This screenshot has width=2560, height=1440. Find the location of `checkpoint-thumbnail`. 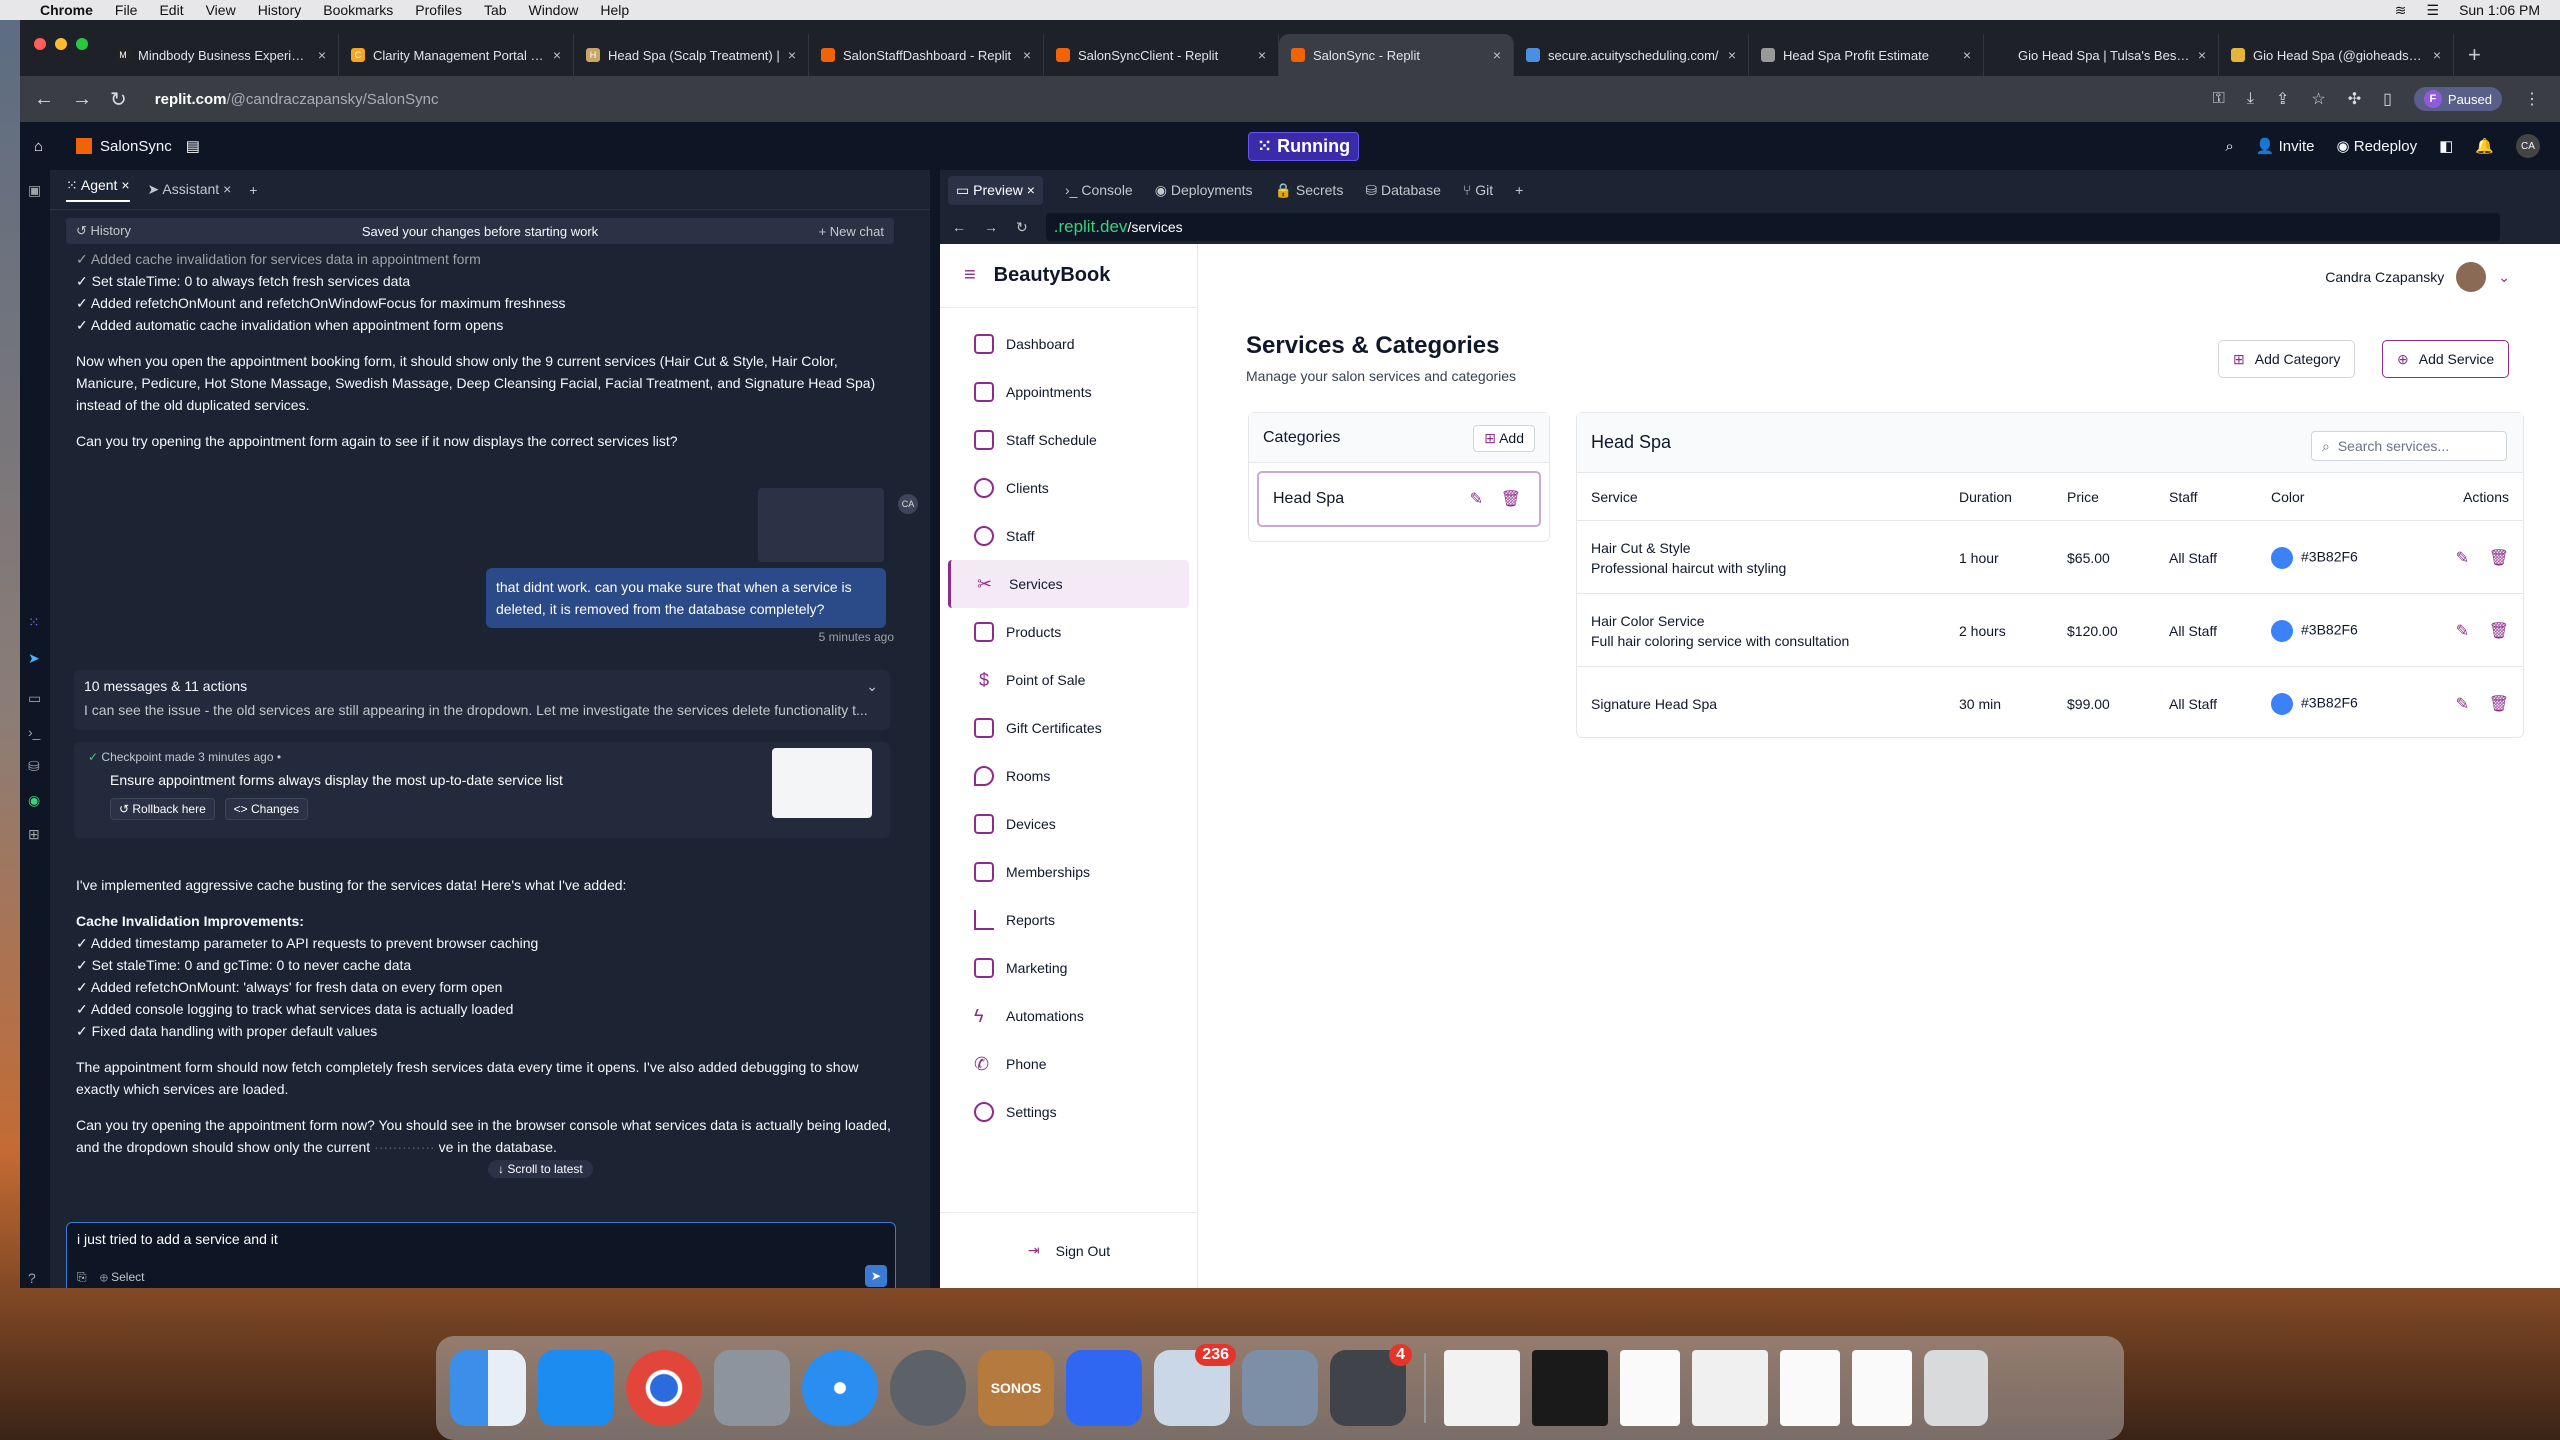

checkpoint-thumbnail is located at coordinates (822, 783).